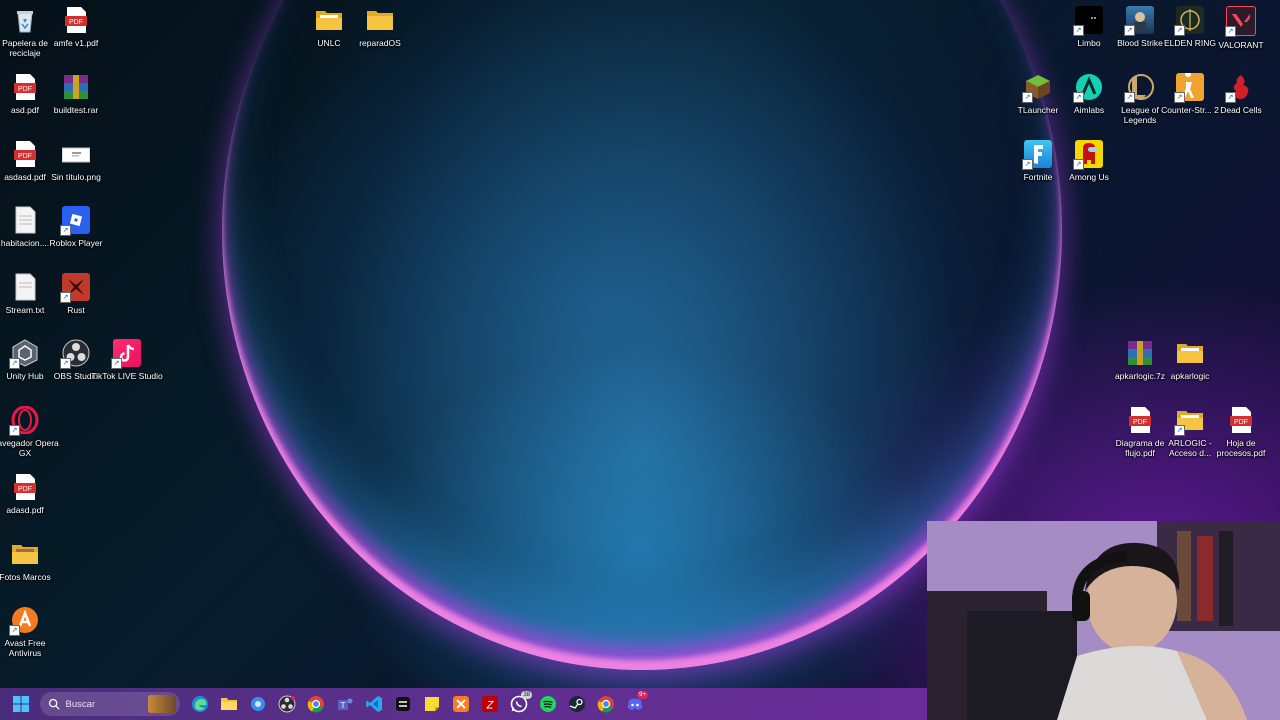 Image resolution: width=1280 pixels, height=720 pixels. Describe the element at coordinates (1139, 21) in the screenshot. I see `blood-strike-icon: ↗` at that location.